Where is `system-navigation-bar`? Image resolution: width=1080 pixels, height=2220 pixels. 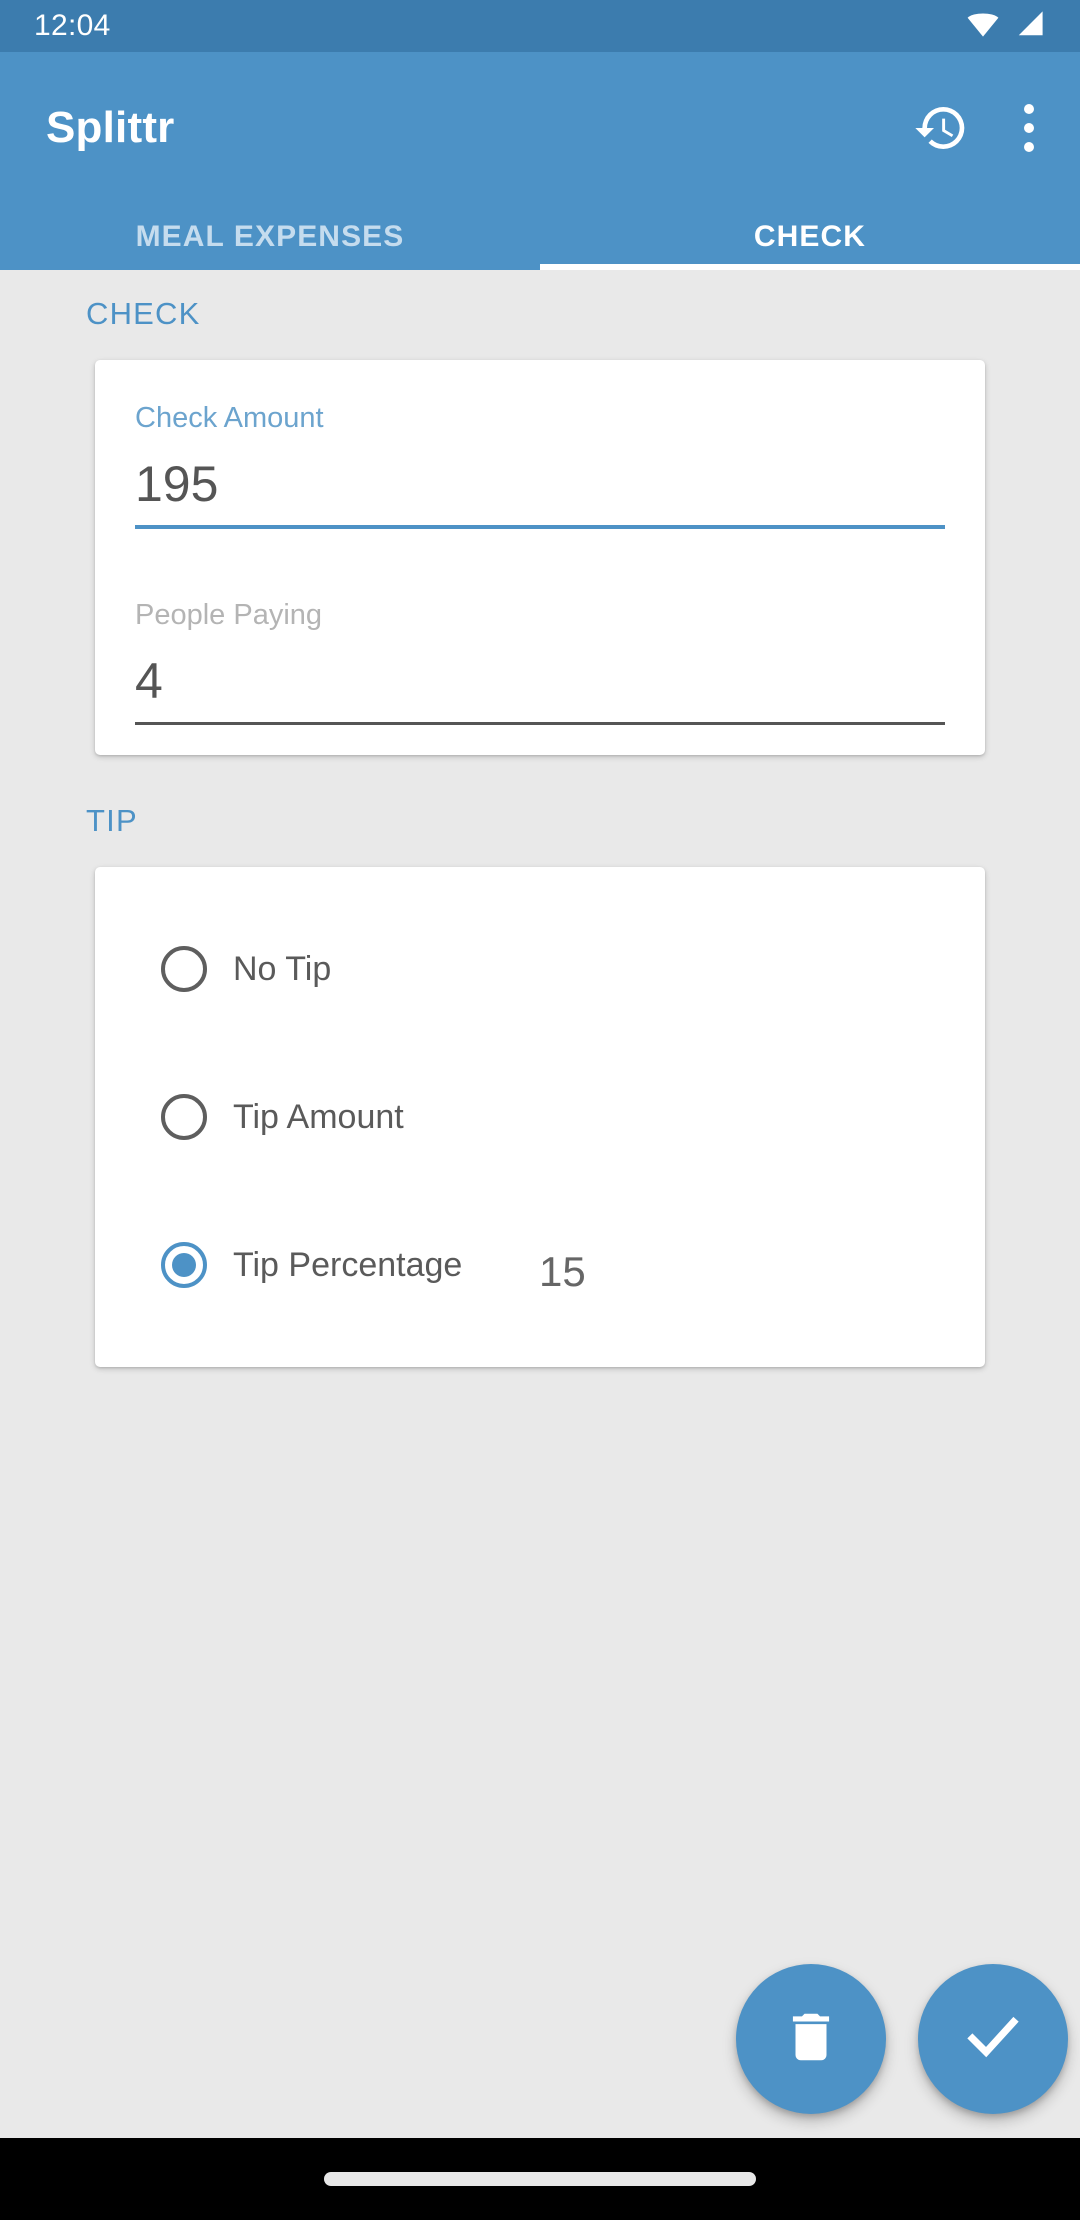 system-navigation-bar is located at coordinates (540, 2179).